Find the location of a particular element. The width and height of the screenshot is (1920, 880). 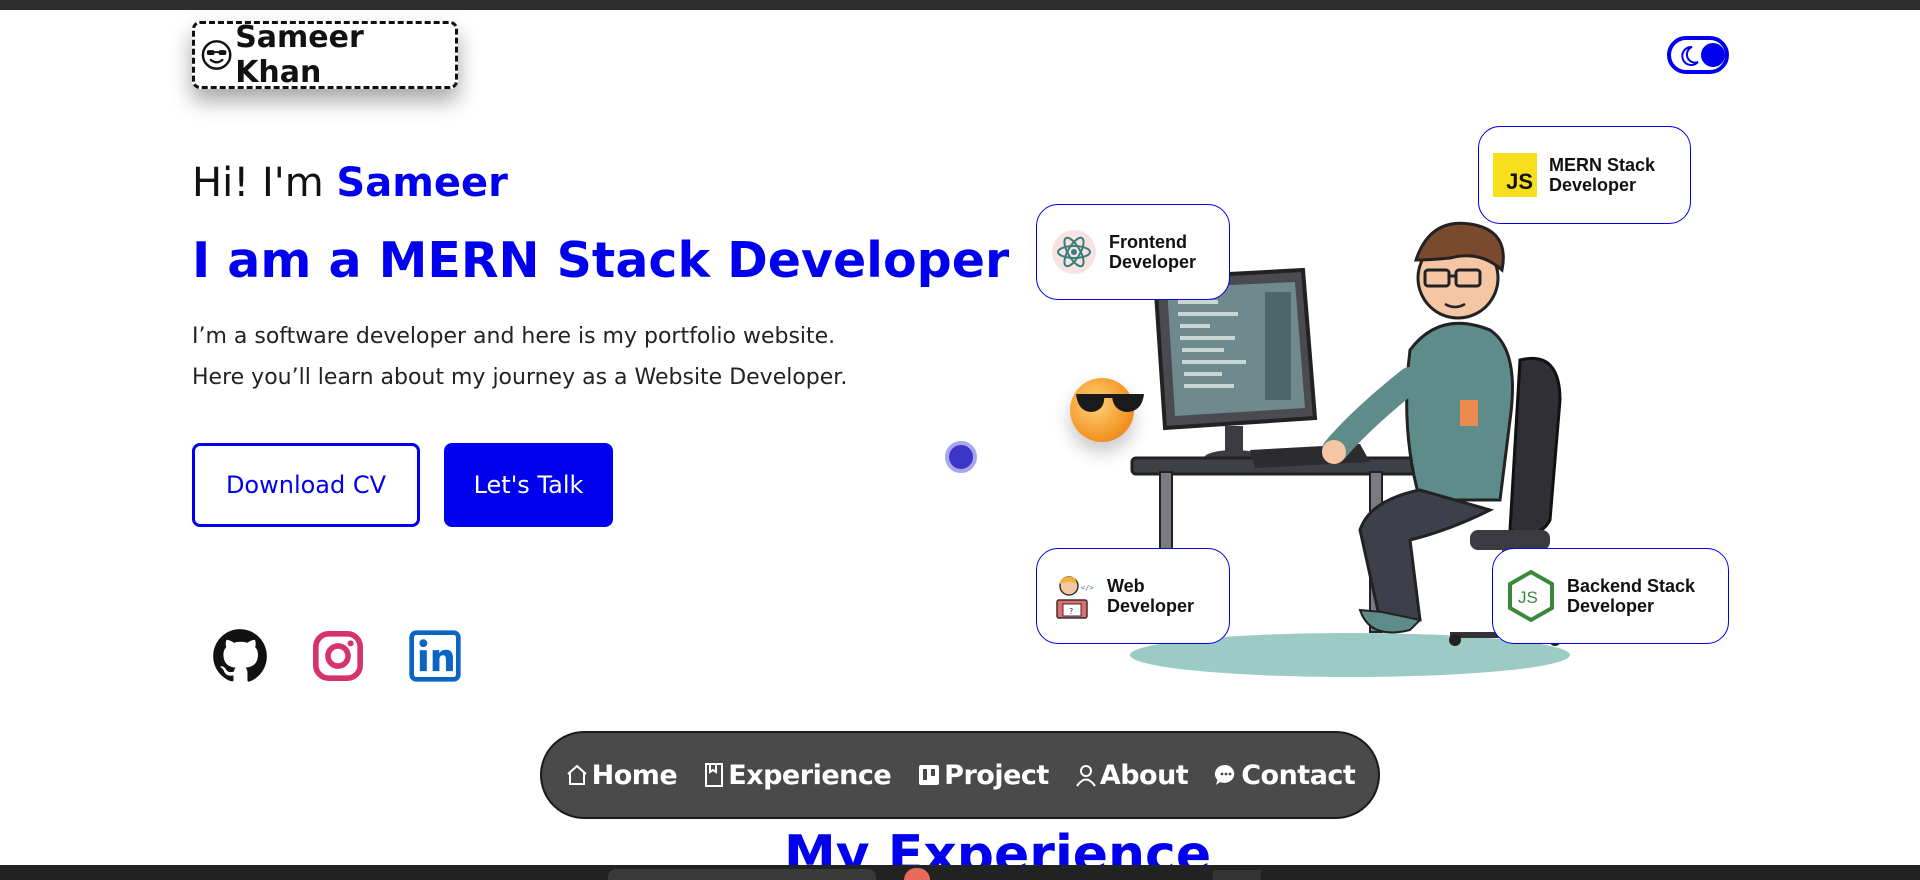

os-taskbar is located at coordinates (960, 872).